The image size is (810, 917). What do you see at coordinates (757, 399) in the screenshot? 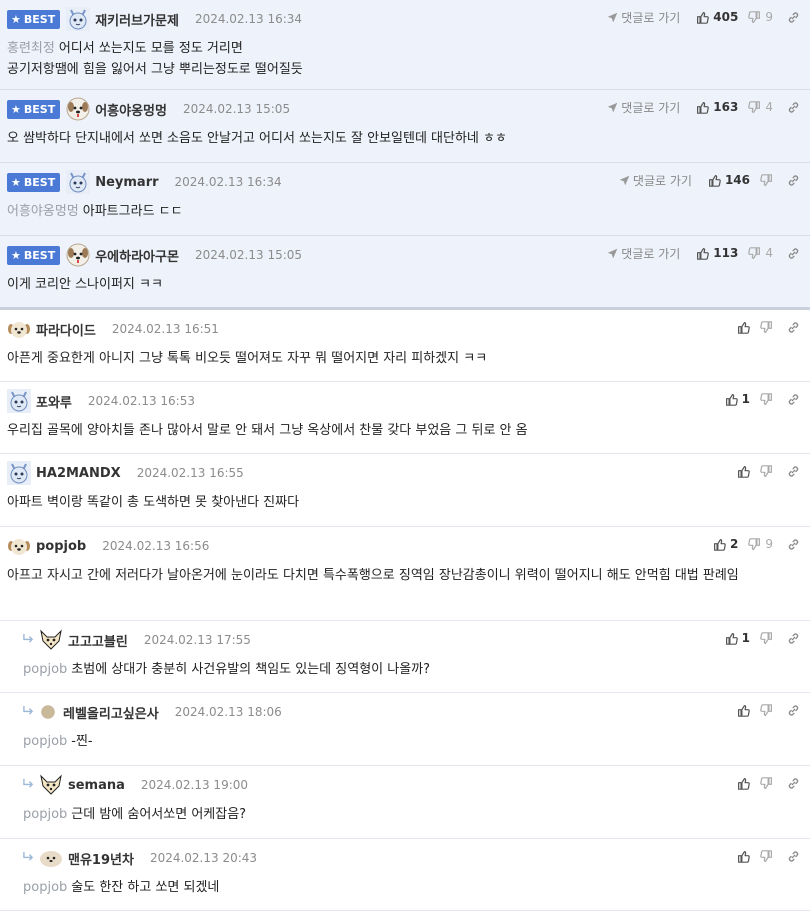
I see `comment-actions: 1` at bounding box center [757, 399].